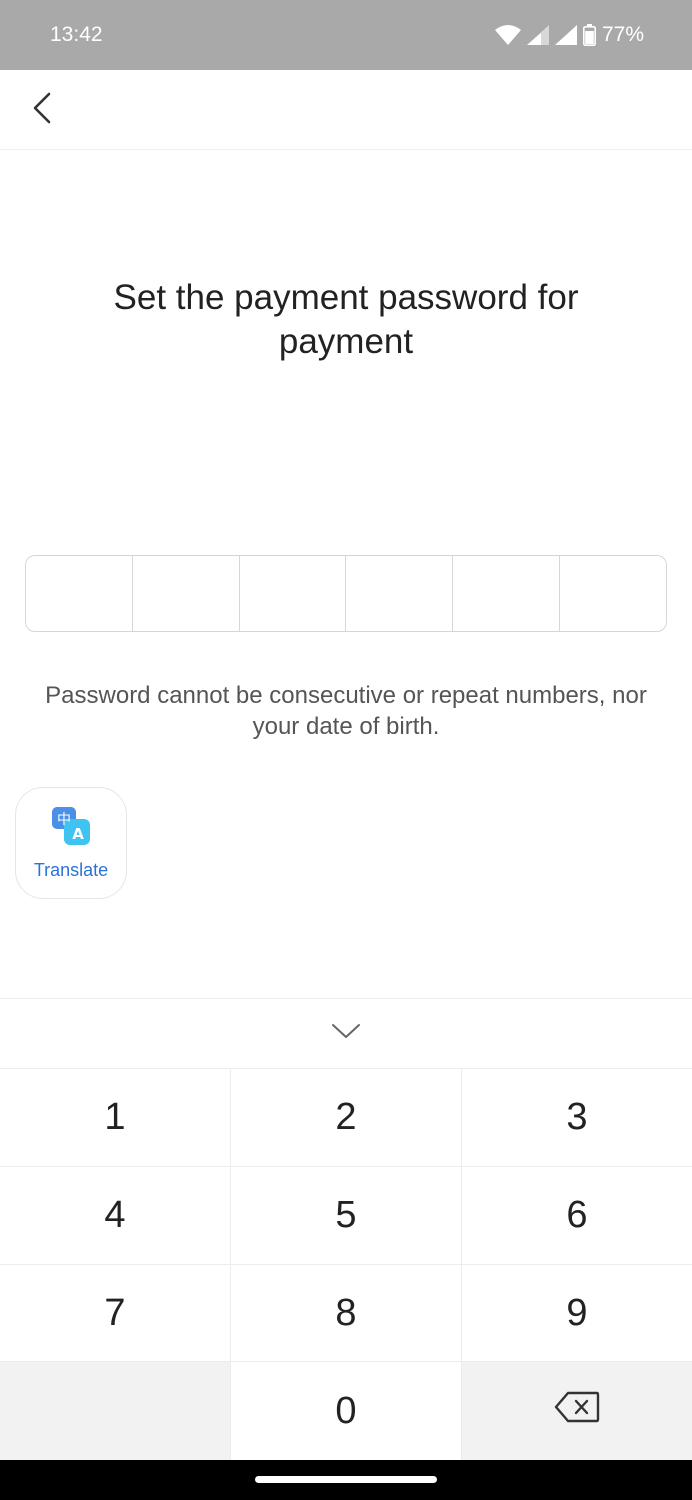 The height and width of the screenshot is (1500, 692). I want to click on svg-text: A, so click(78, 834).